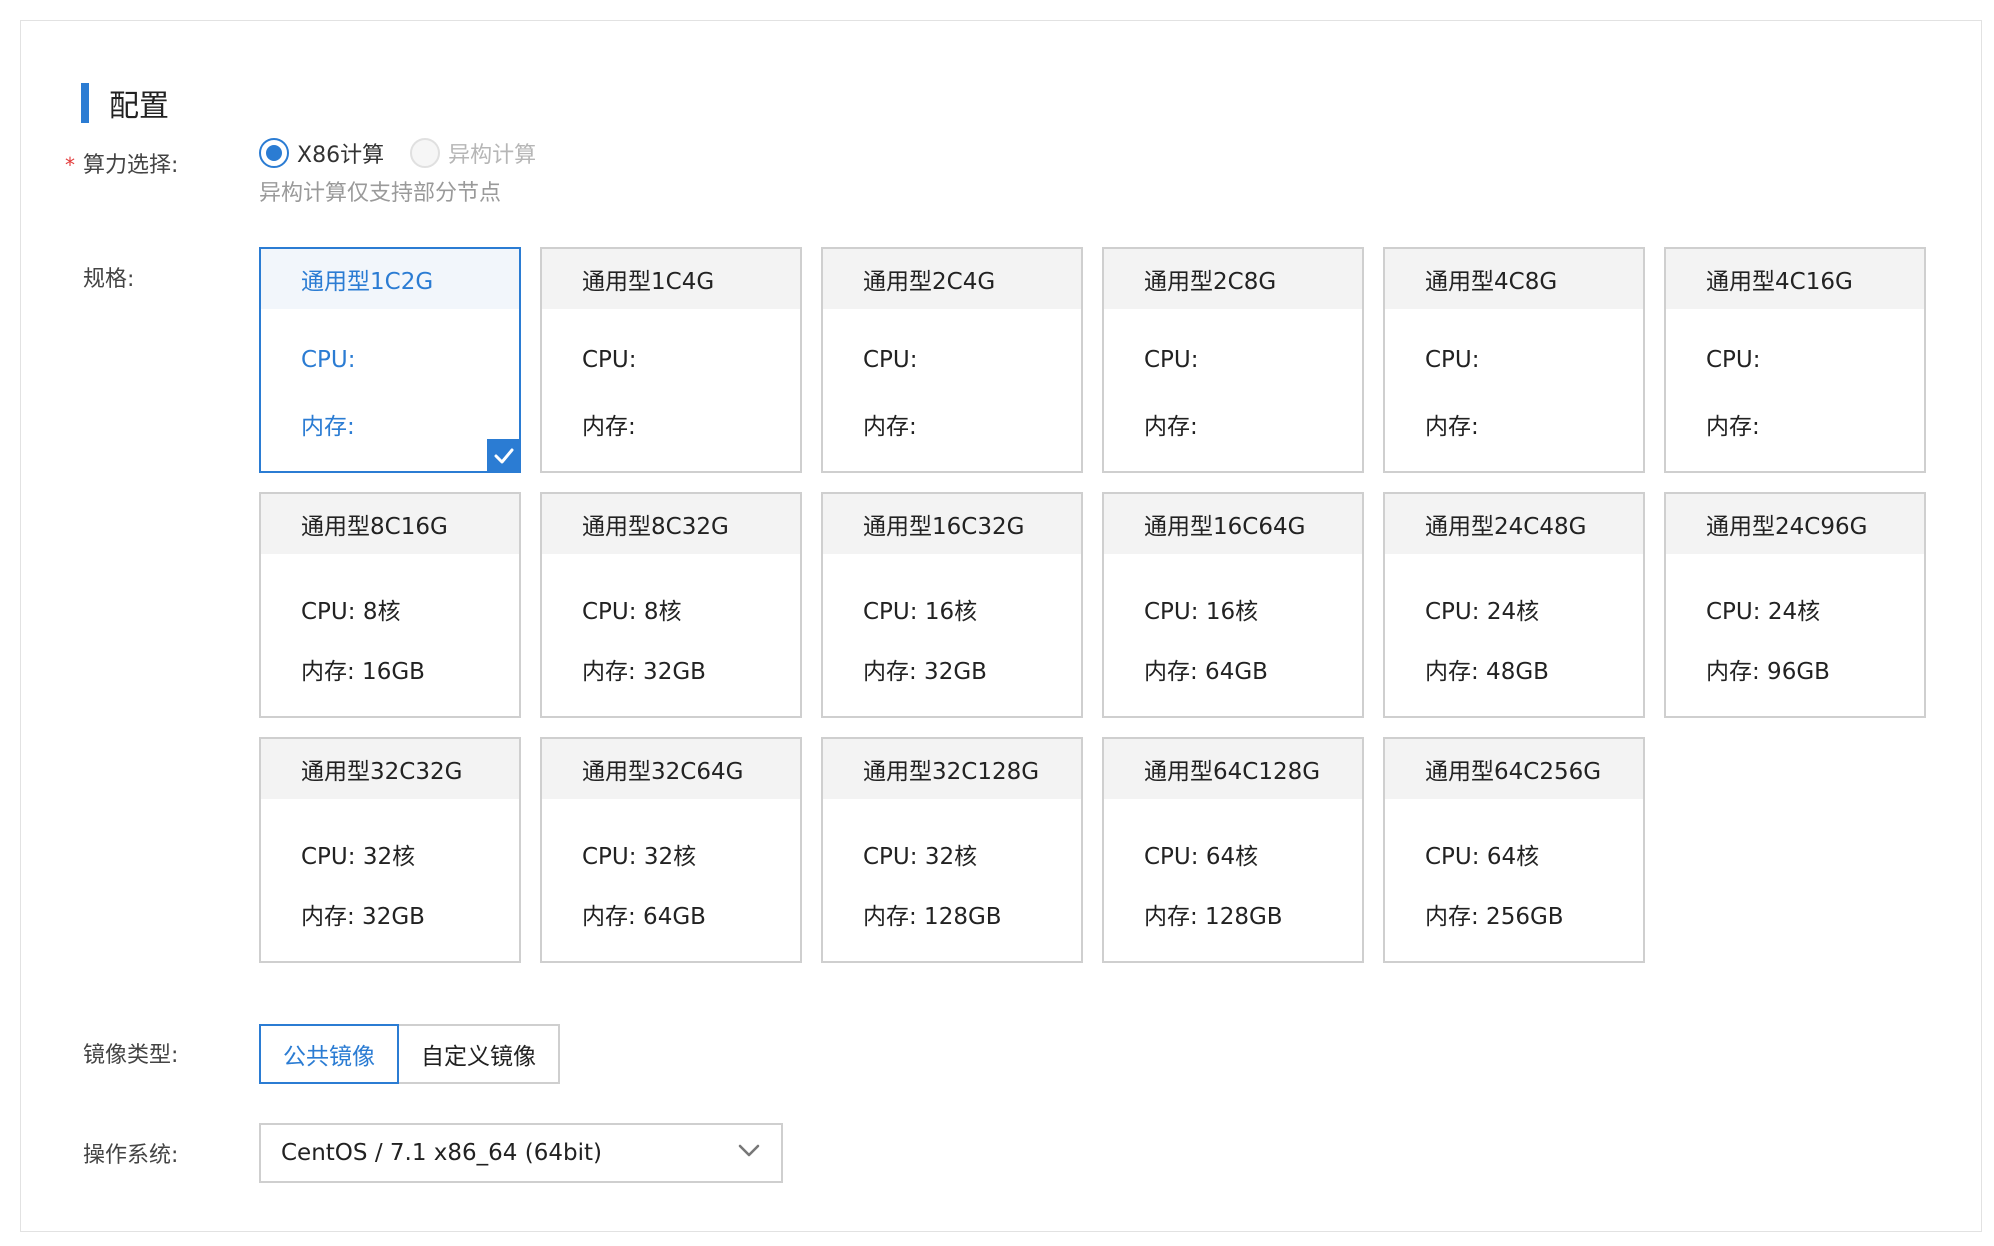  What do you see at coordinates (1768, 672) in the screenshot?
I see `spec-card-memory: 内存: 96GB` at bounding box center [1768, 672].